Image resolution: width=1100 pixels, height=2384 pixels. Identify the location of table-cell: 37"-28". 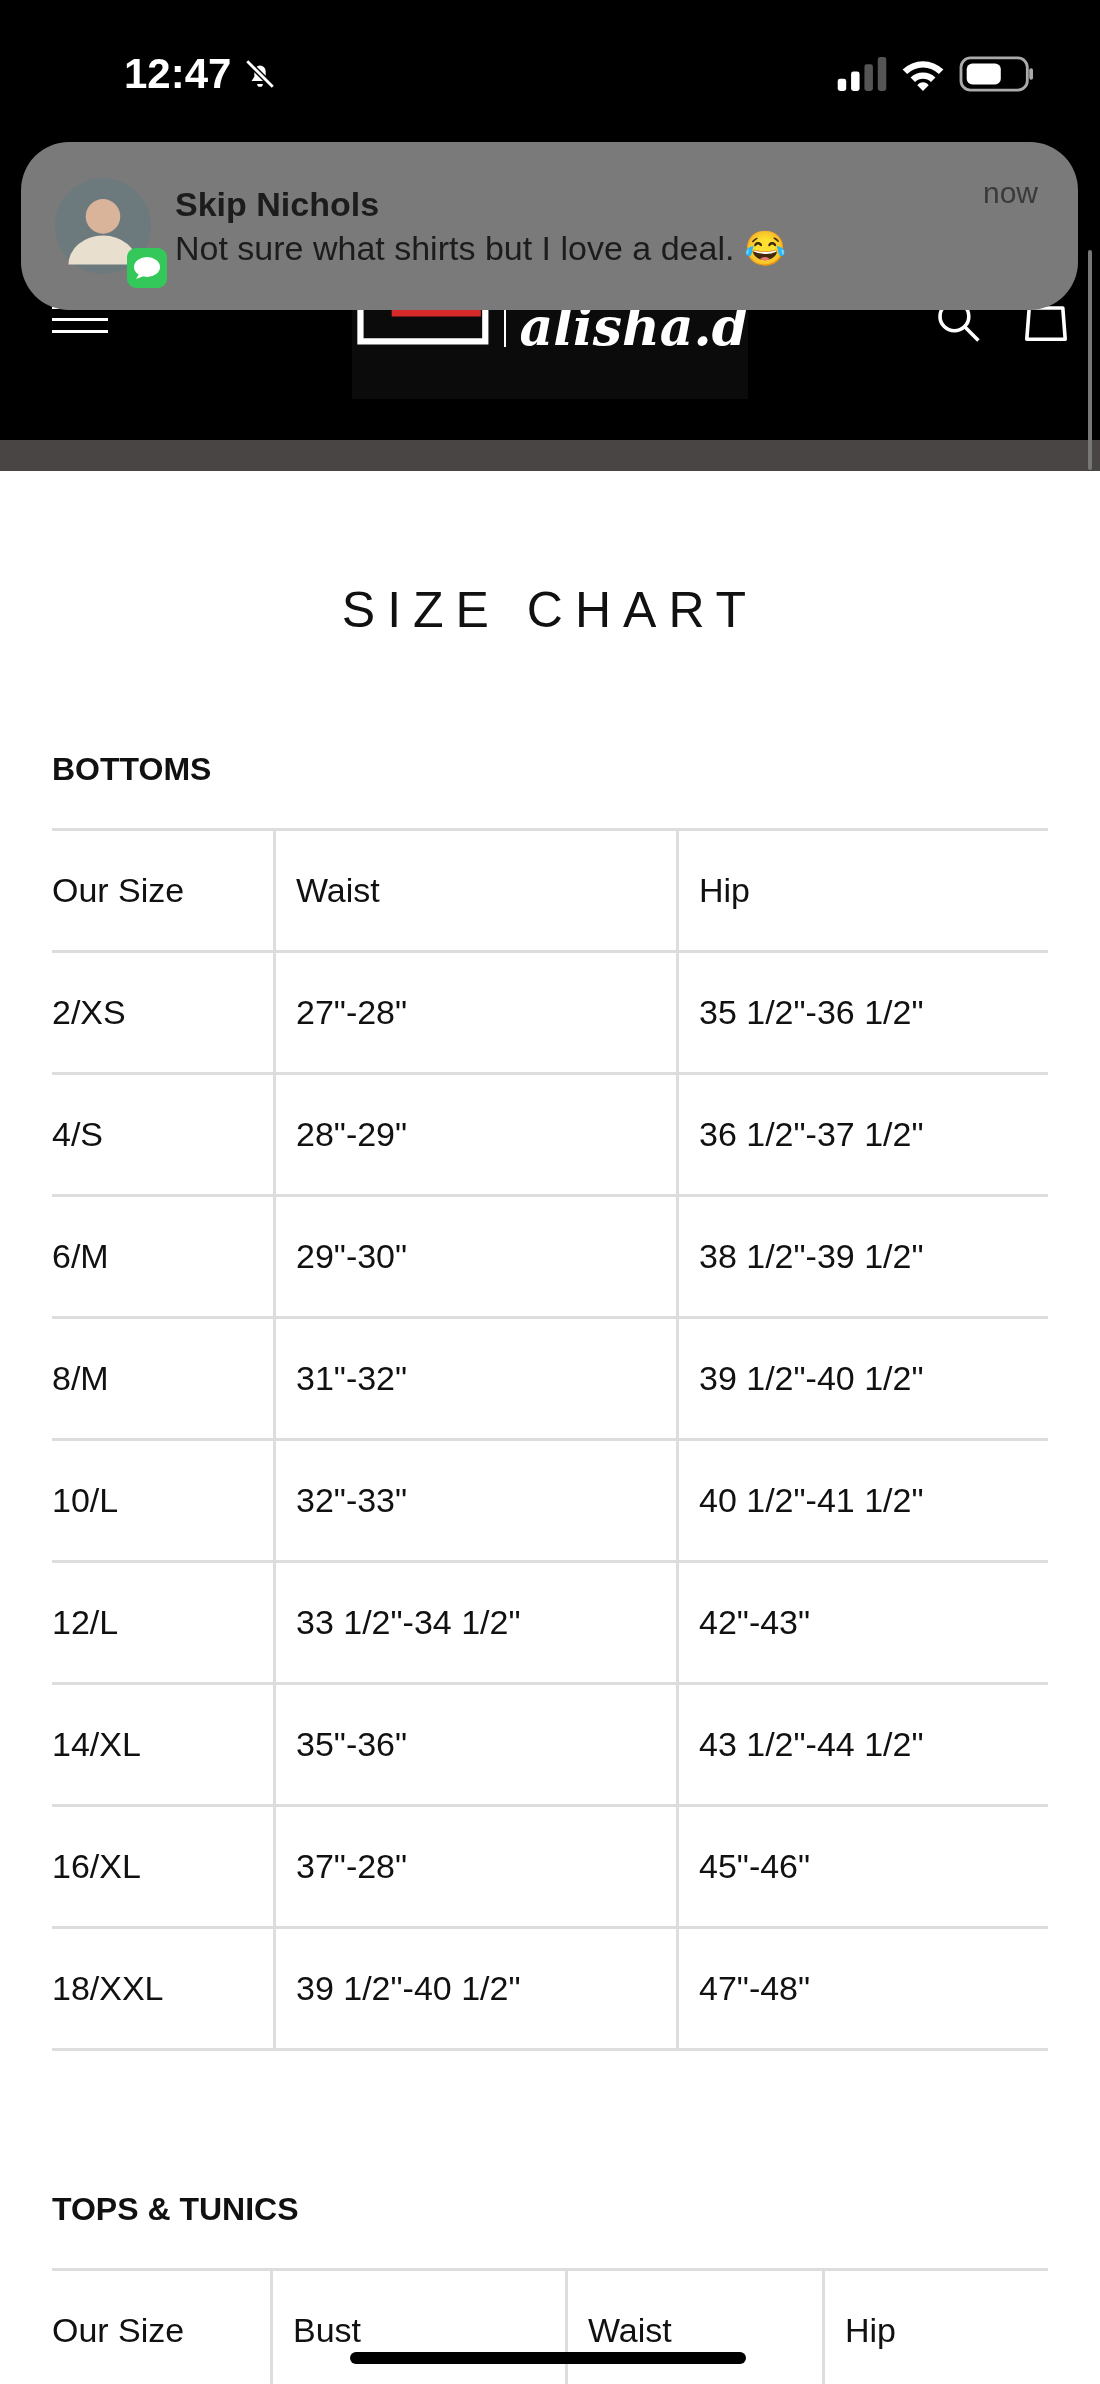
(474, 1868).